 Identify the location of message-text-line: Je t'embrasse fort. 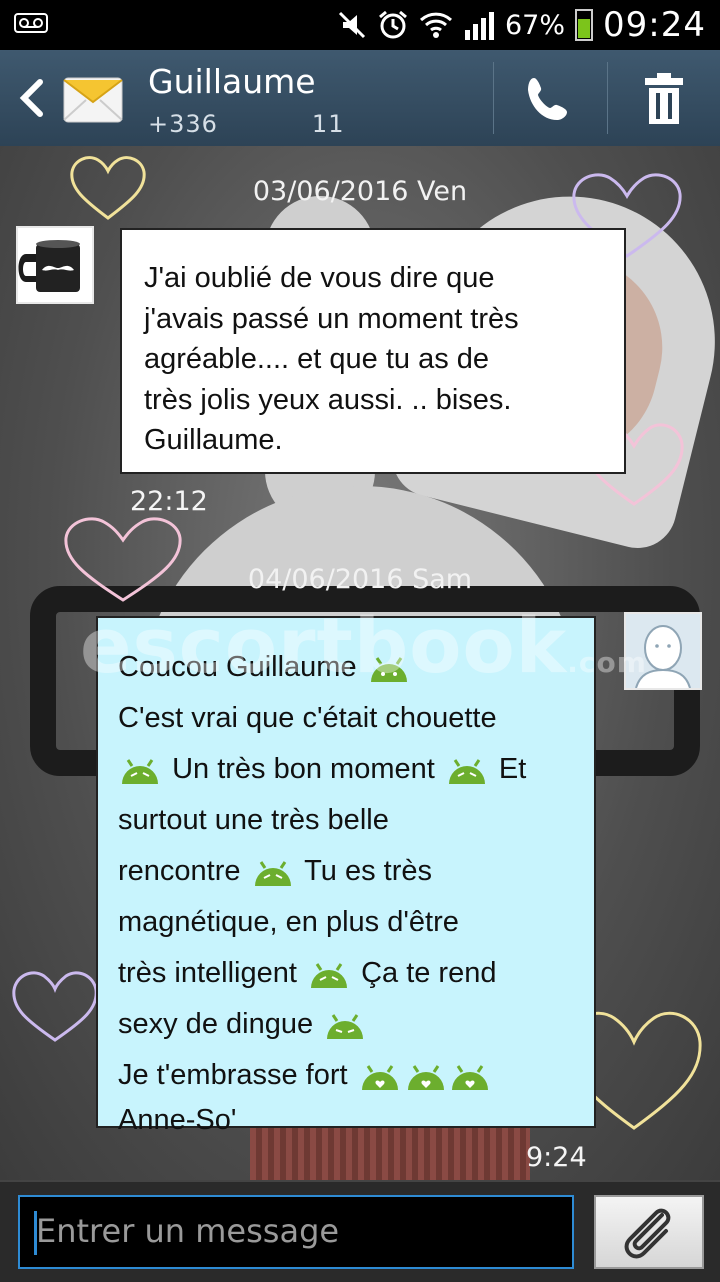
(346, 1075).